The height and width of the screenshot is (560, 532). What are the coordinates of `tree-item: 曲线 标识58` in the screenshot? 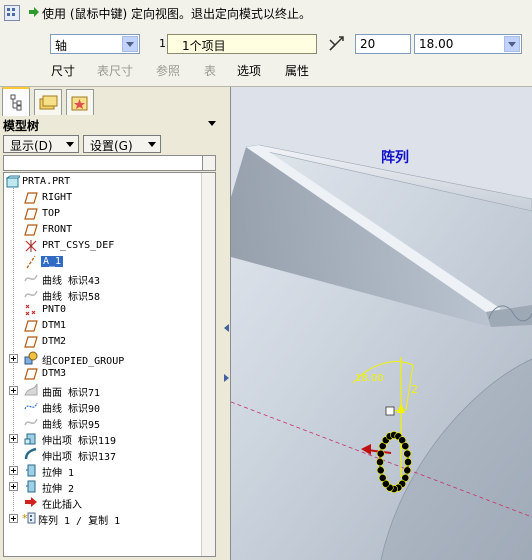 It's located at (104, 294).